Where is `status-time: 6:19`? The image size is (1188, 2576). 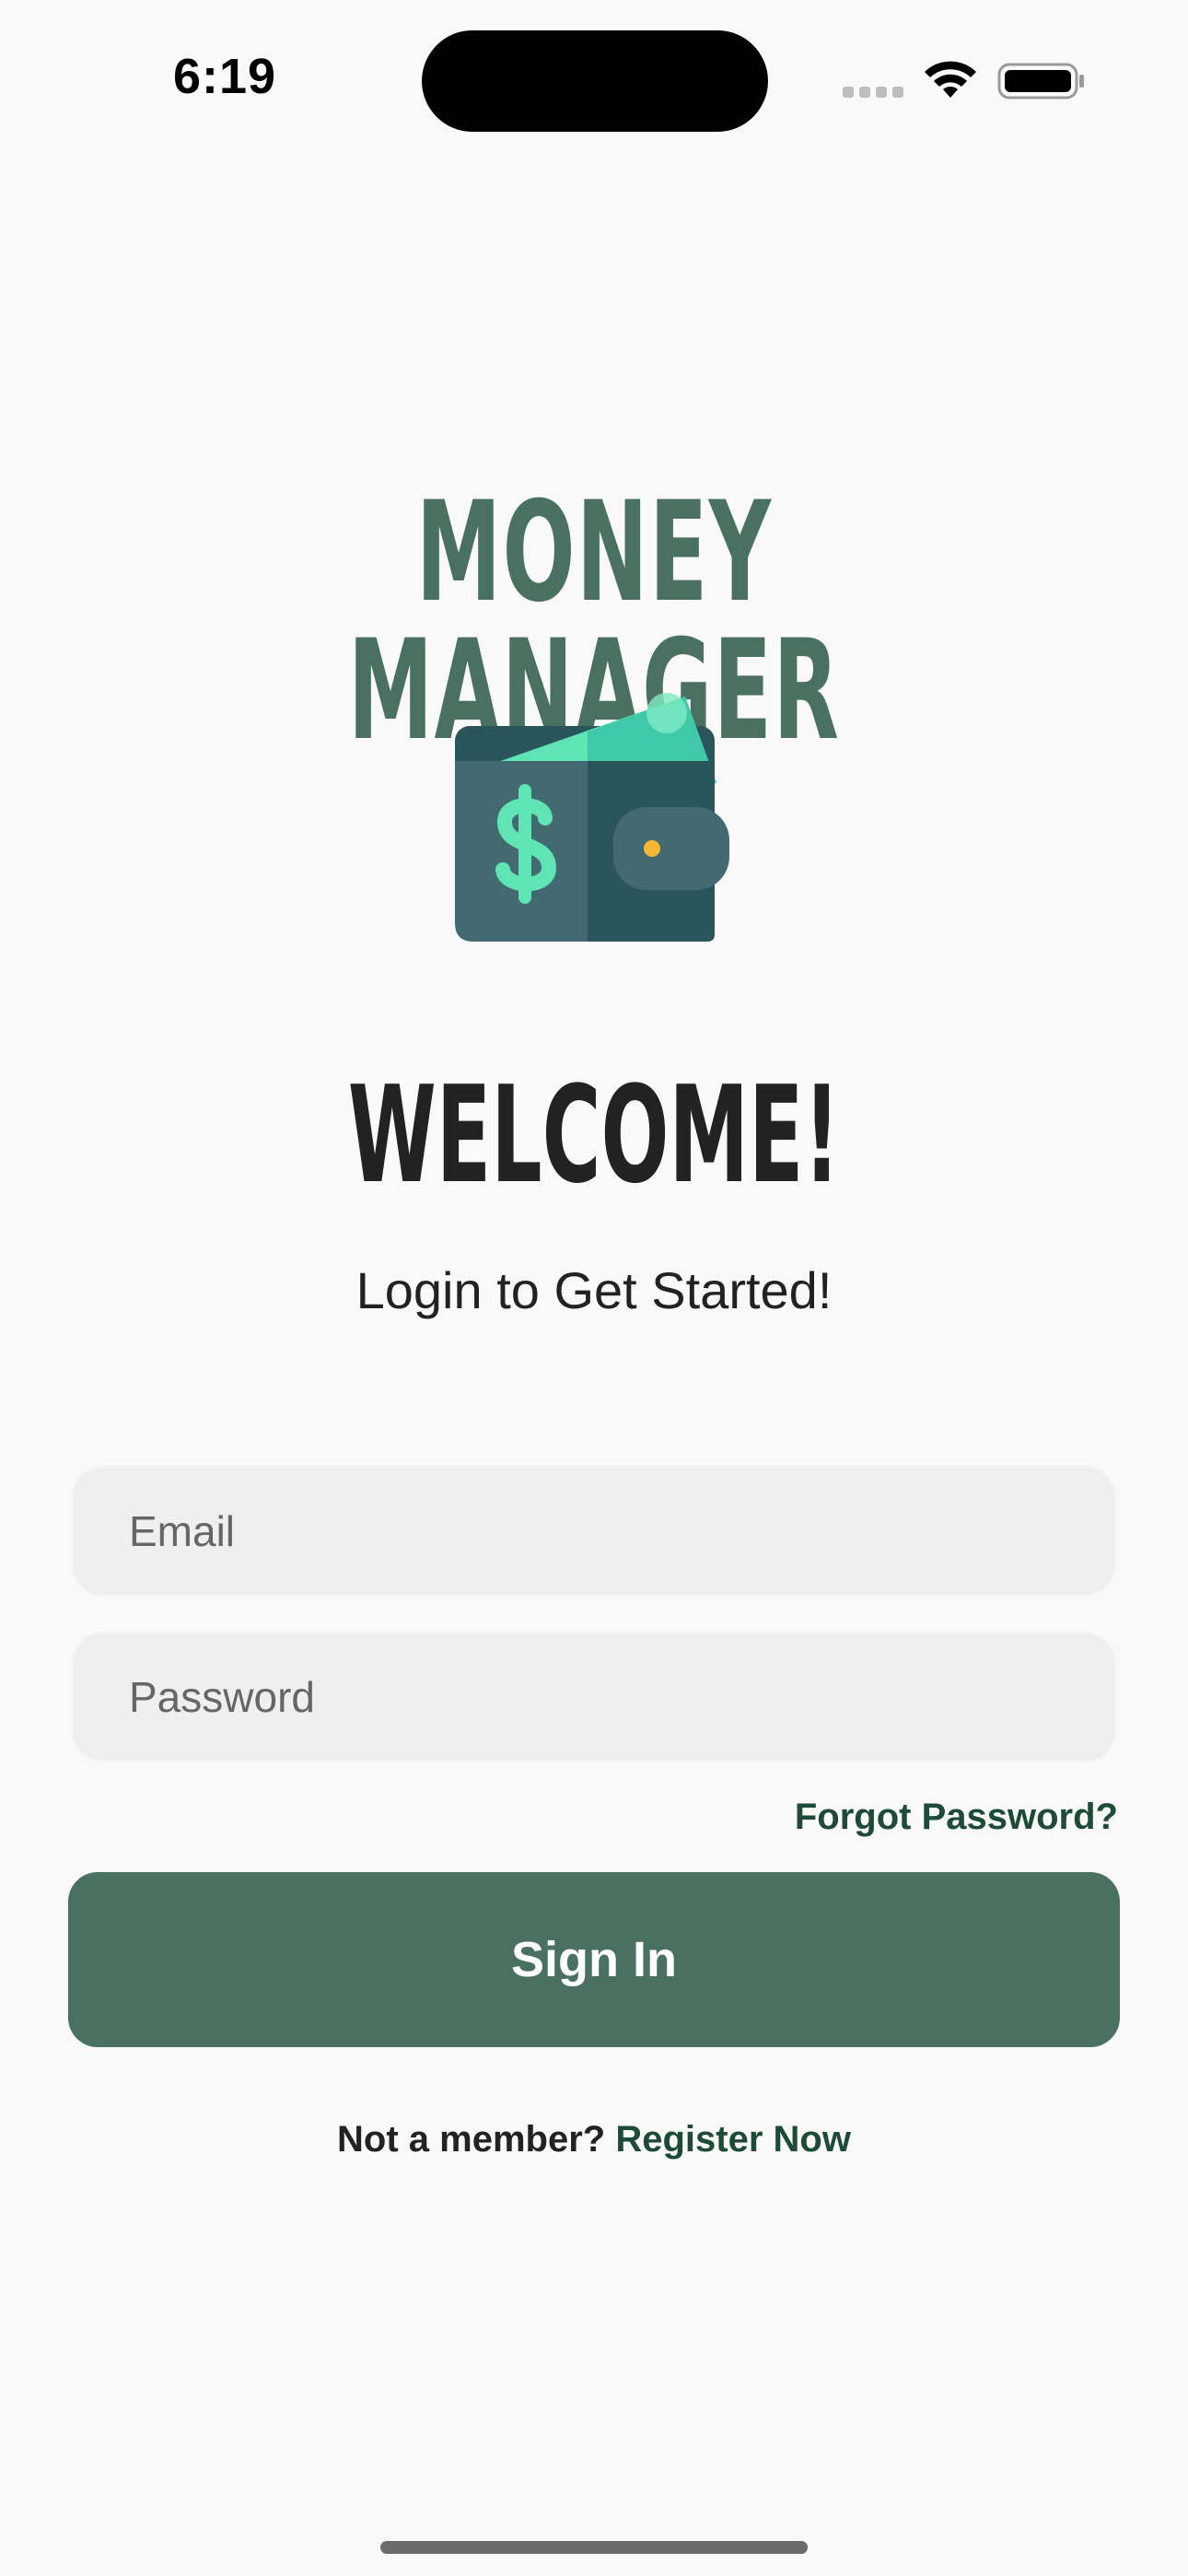 status-time: 6:19 is located at coordinates (225, 76).